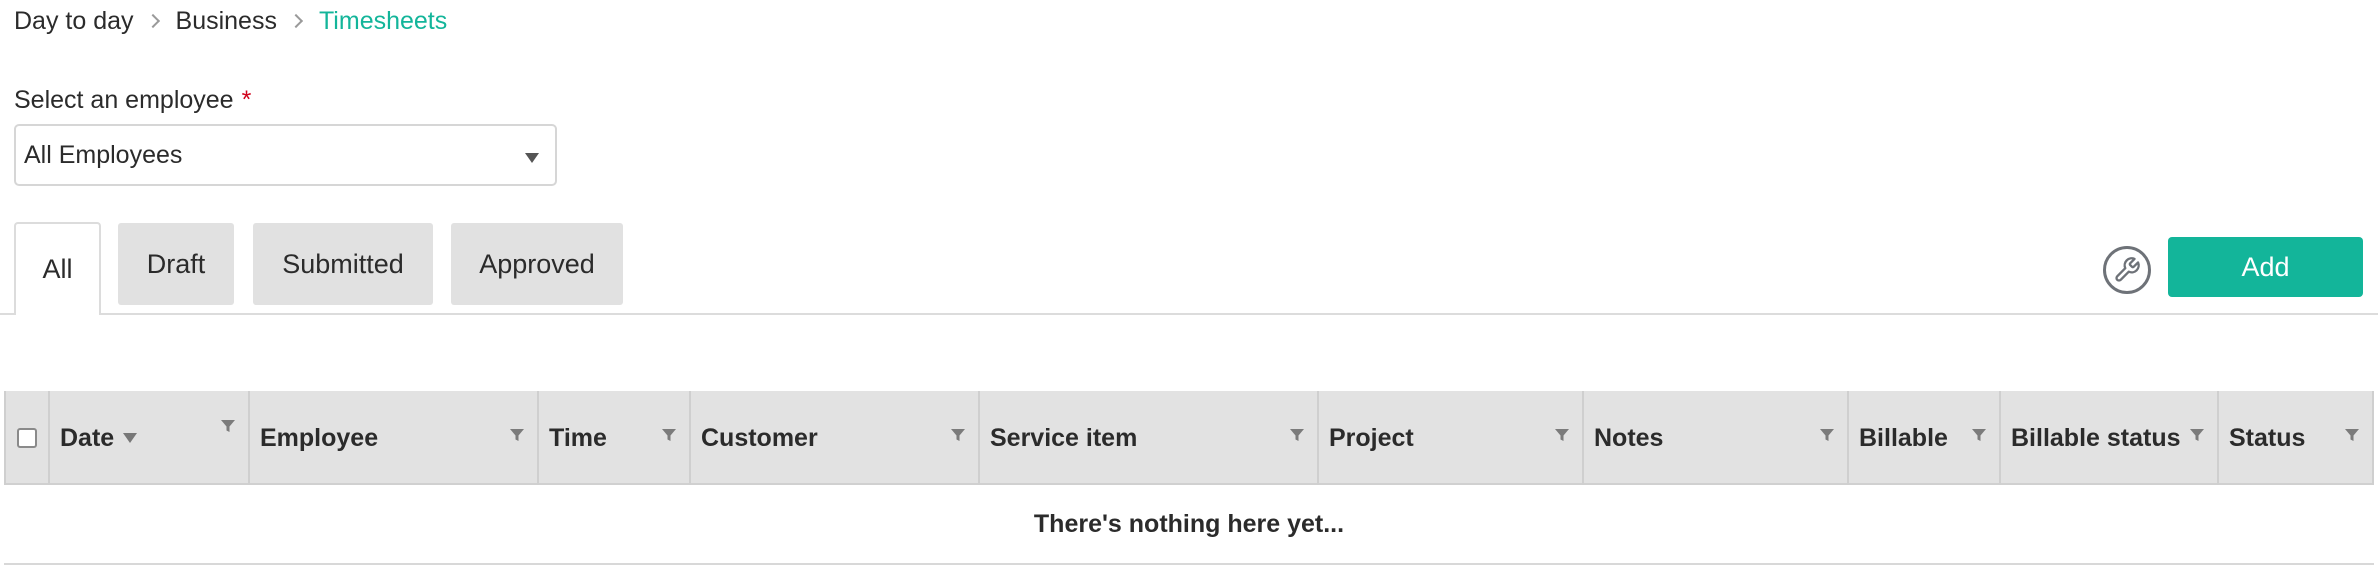 The width and height of the screenshot is (2378, 582). What do you see at coordinates (394, 438) in the screenshot?
I see `column-header-employee: Employee` at bounding box center [394, 438].